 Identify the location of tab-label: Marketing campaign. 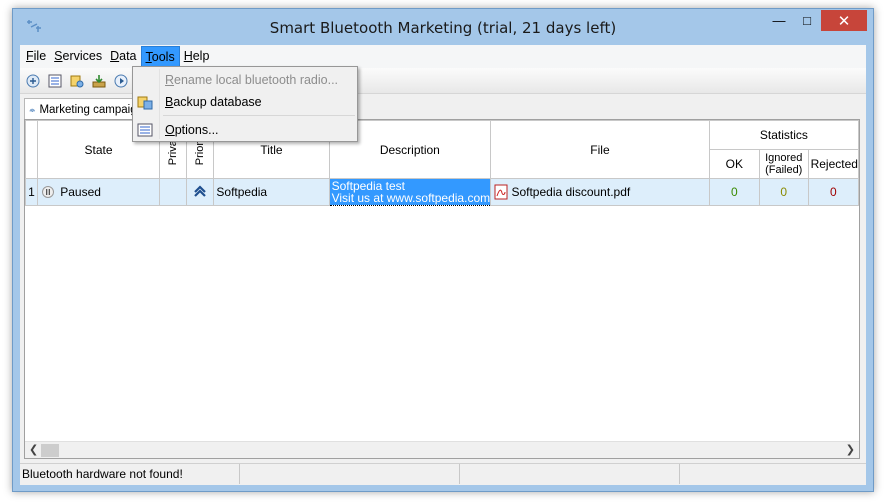
(91, 109).